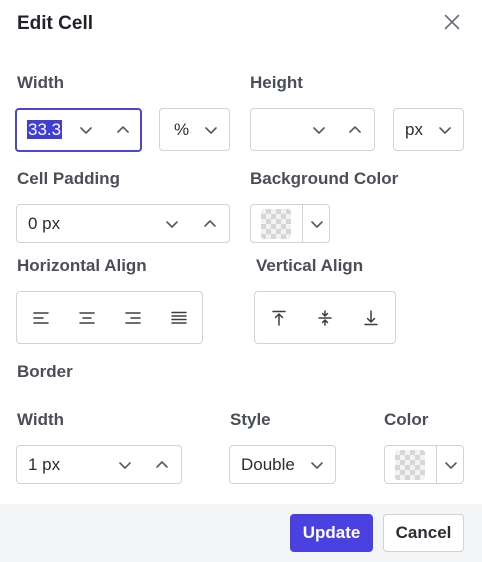  I want to click on horizontal-align-group, so click(109, 317).